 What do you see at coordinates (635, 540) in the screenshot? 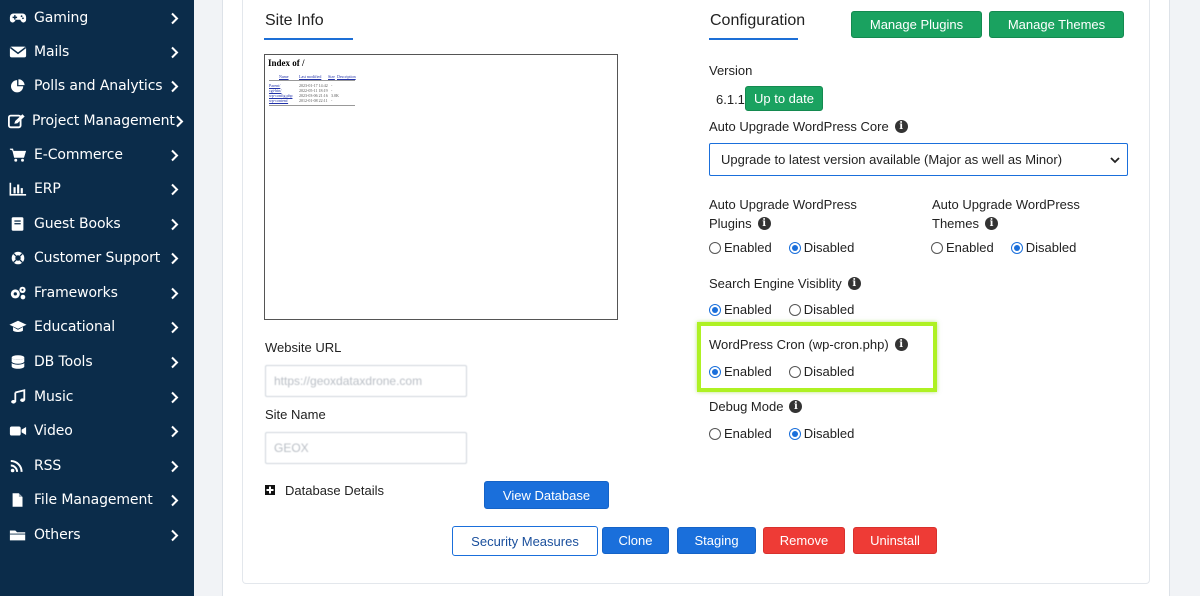
I see `clone-button: Clone` at bounding box center [635, 540].